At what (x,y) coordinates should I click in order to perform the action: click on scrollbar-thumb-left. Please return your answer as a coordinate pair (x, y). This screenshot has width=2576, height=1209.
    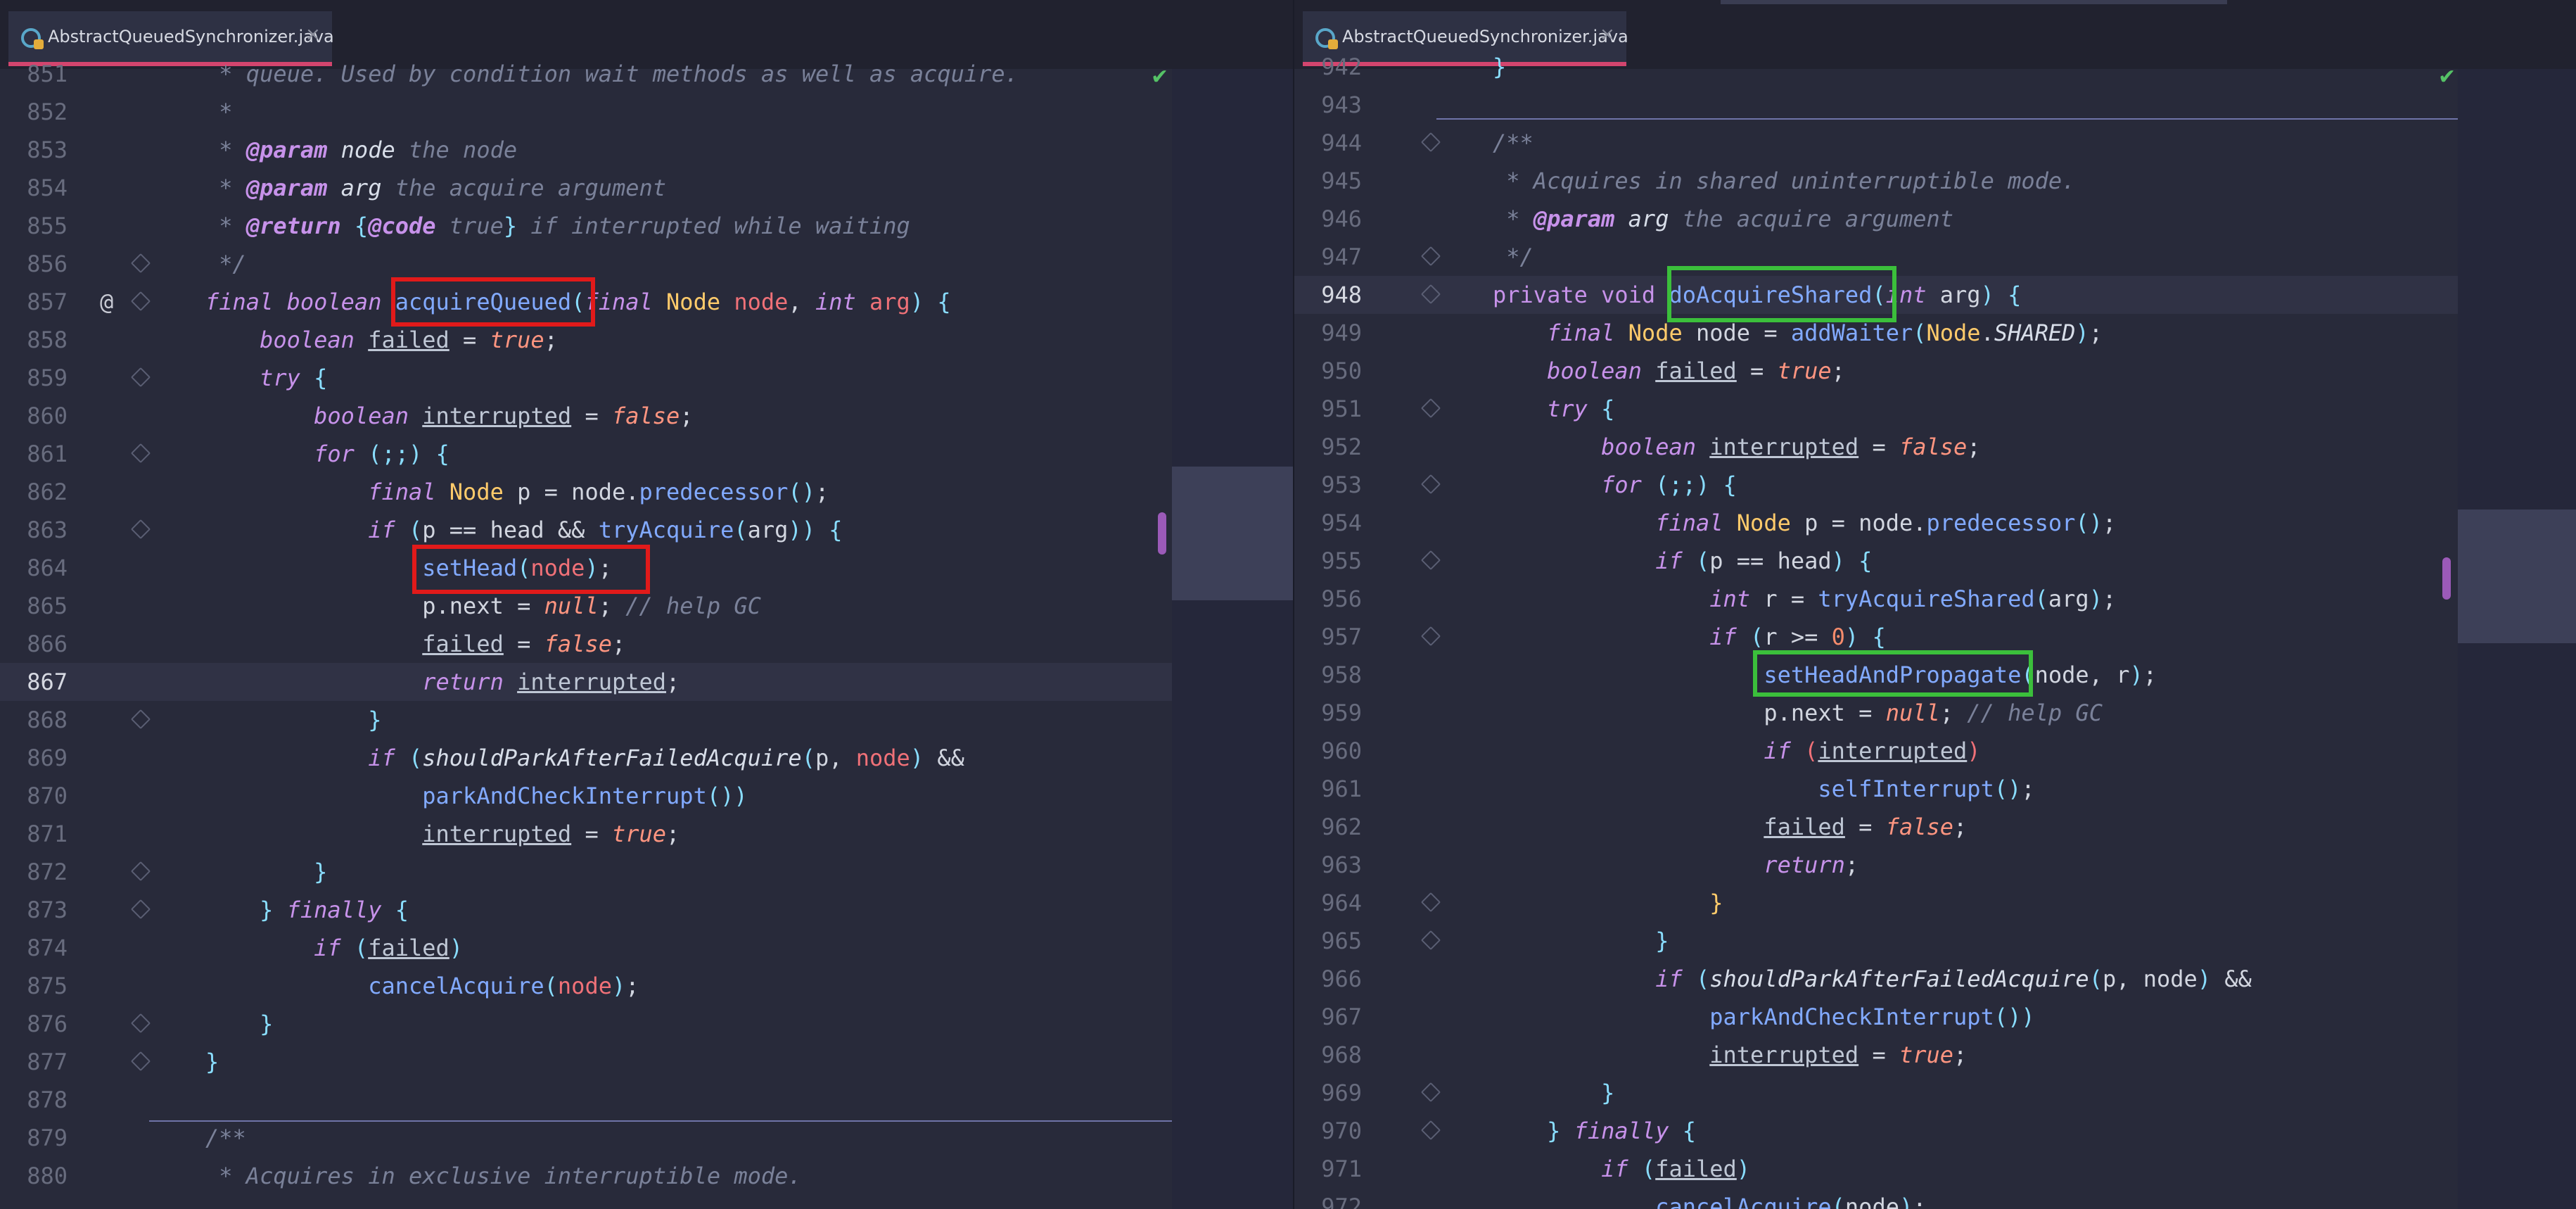
    Looking at the image, I should click on (1162, 533).